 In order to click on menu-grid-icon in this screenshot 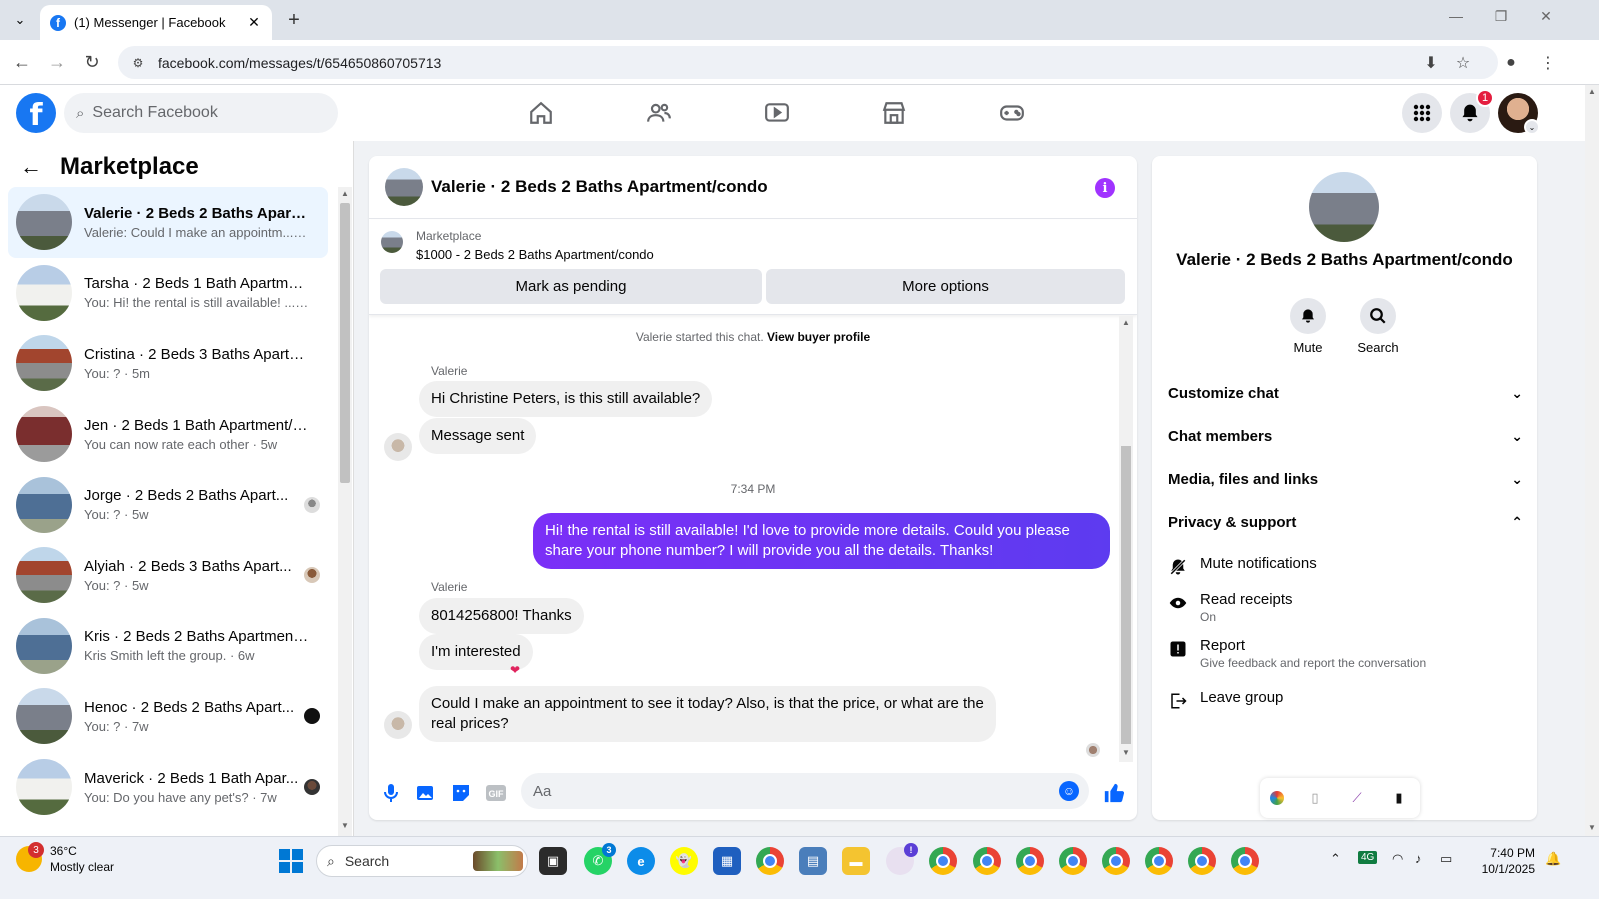, I will do `click(1422, 113)`.